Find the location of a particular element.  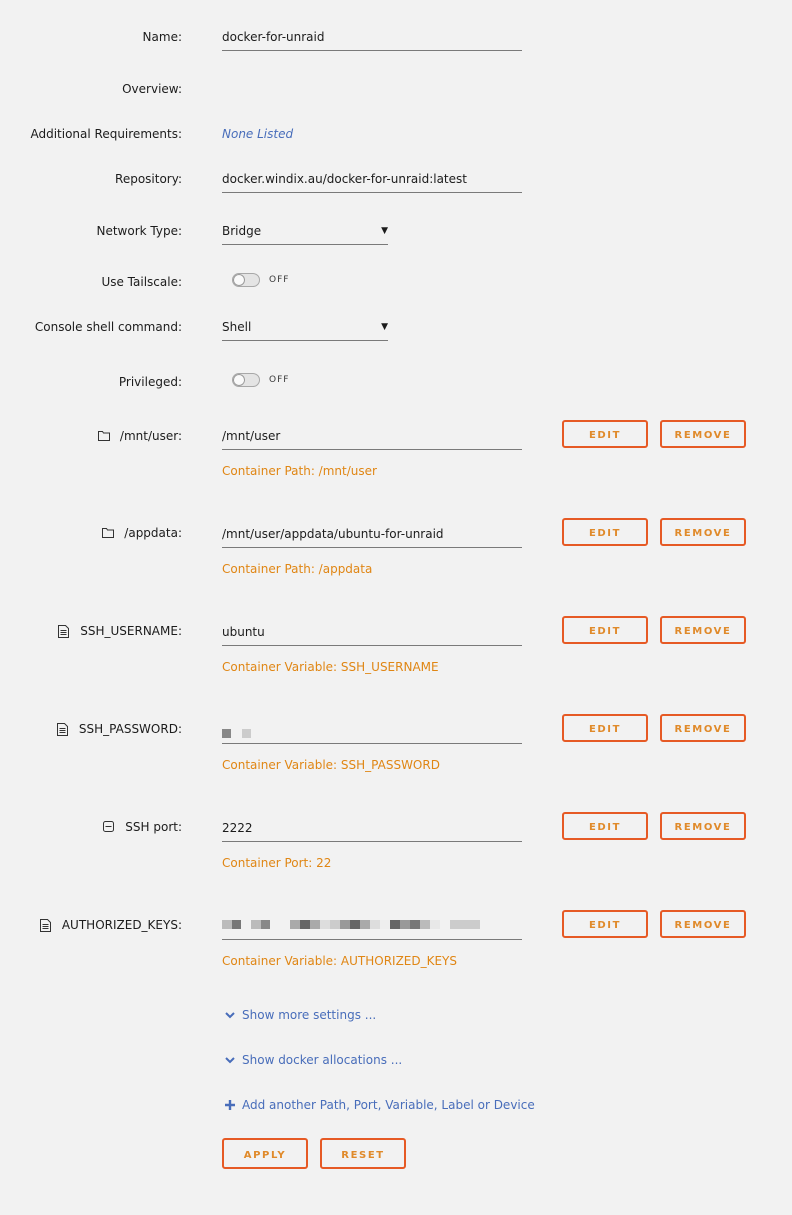

container-port-note: Container Port: 22 is located at coordinates (277, 863).